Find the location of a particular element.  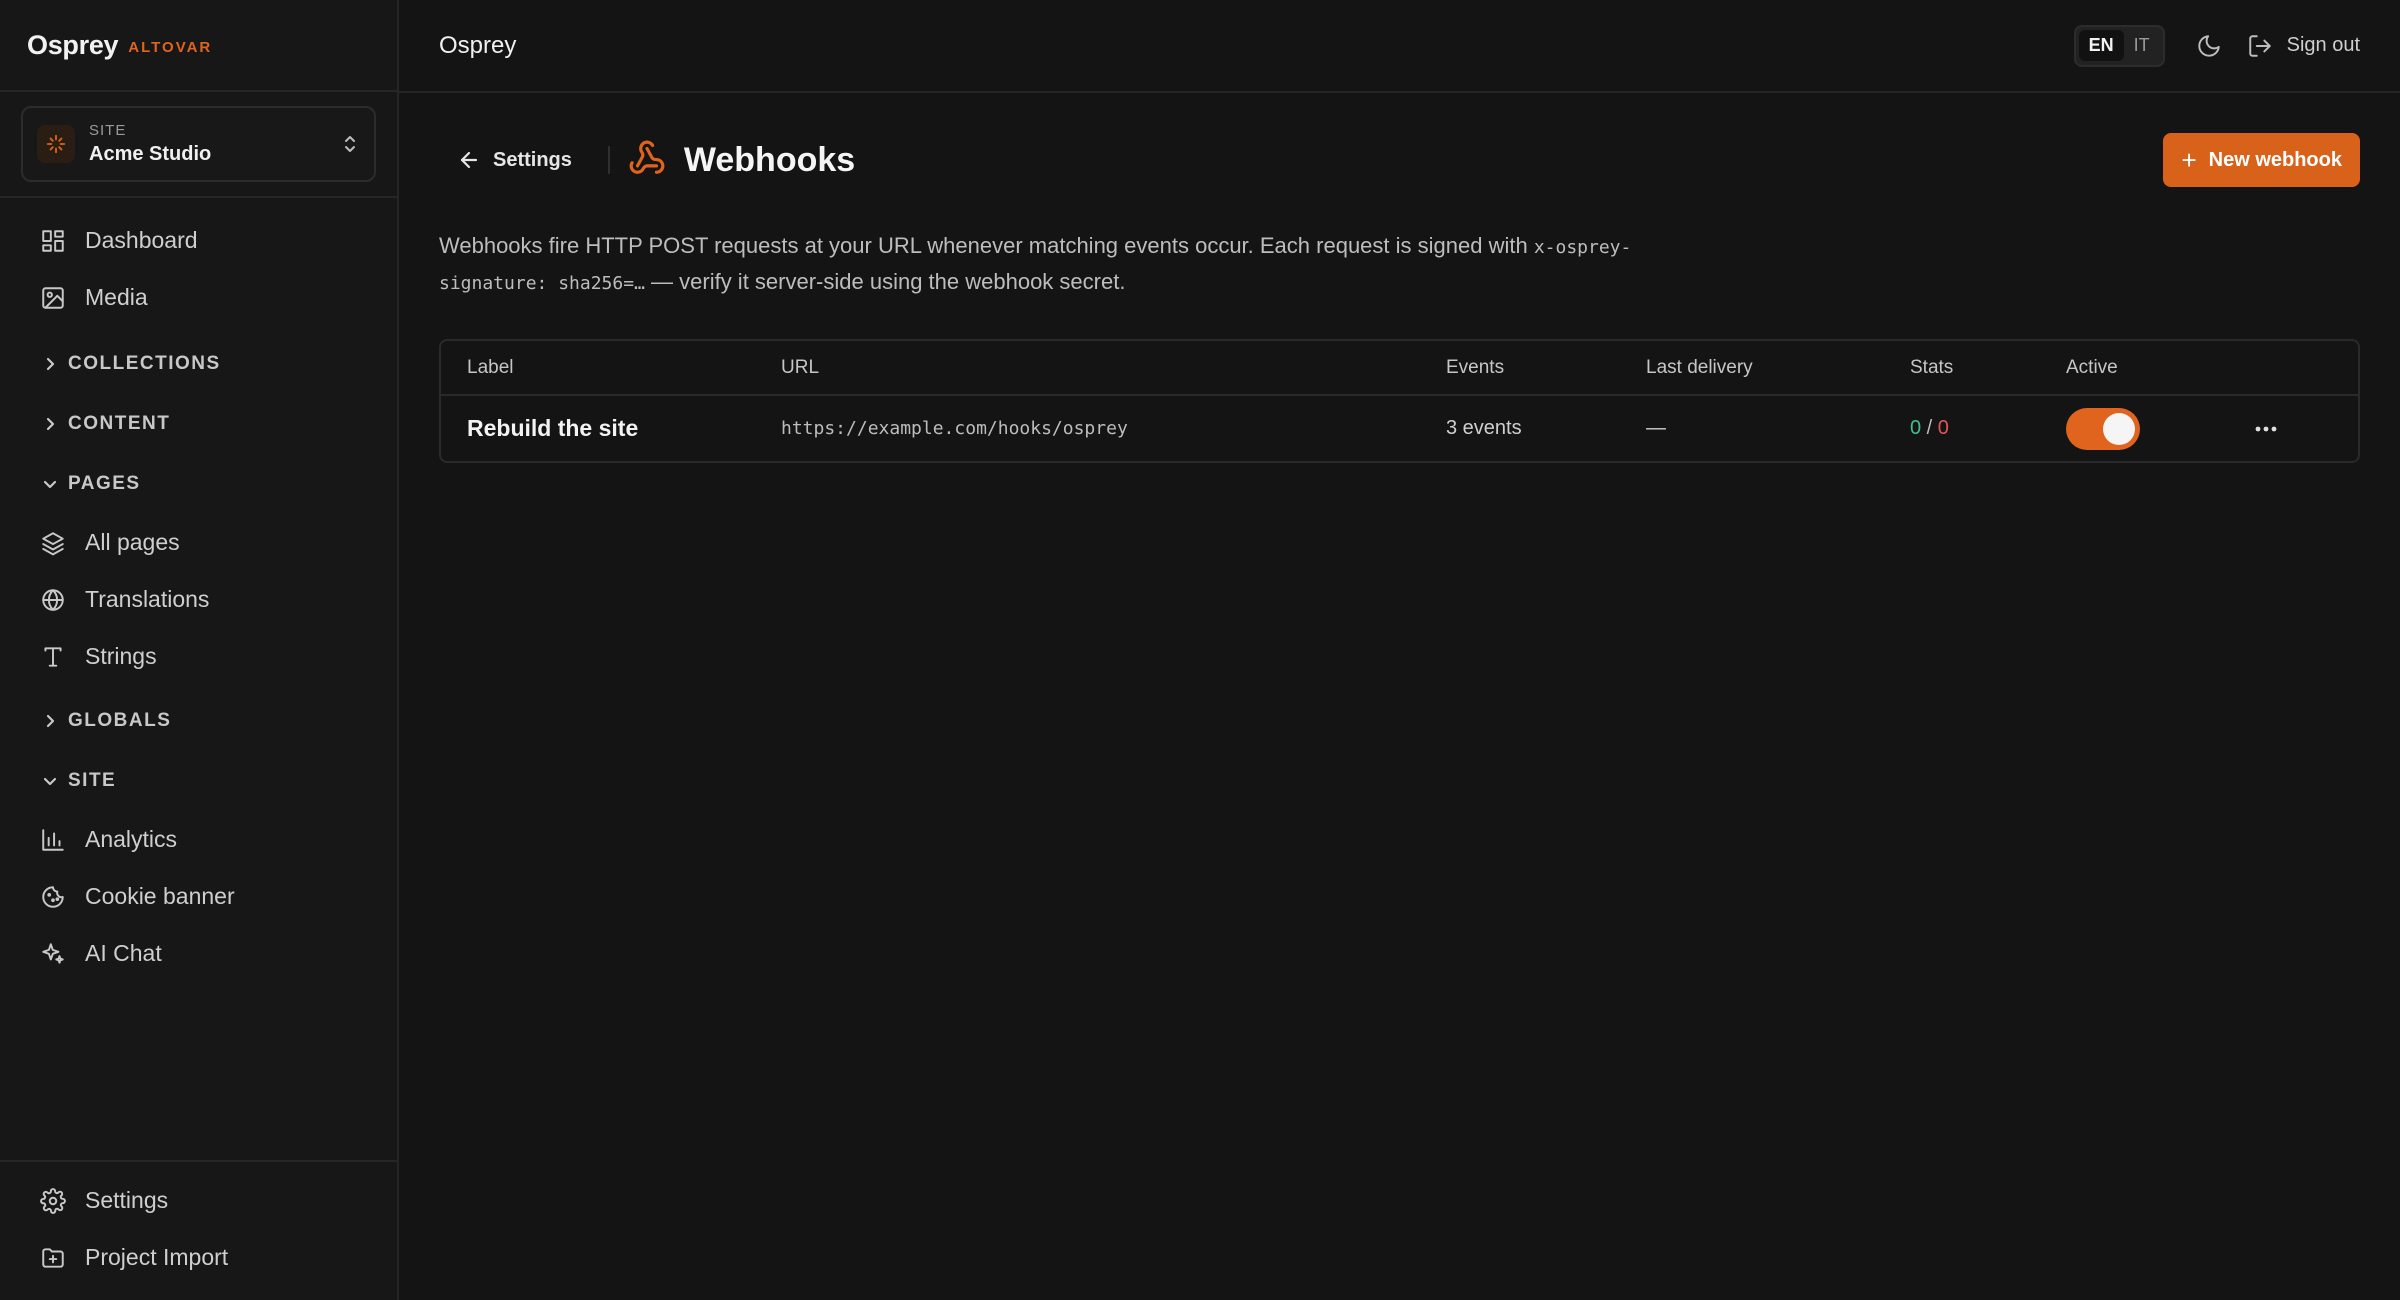

toggle-knob is located at coordinates (2119, 428).